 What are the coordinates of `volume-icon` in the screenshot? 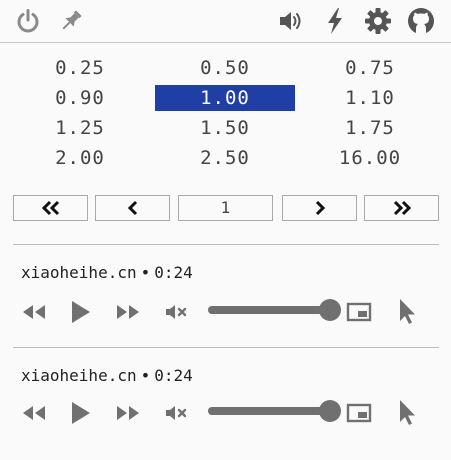 It's located at (291, 21).